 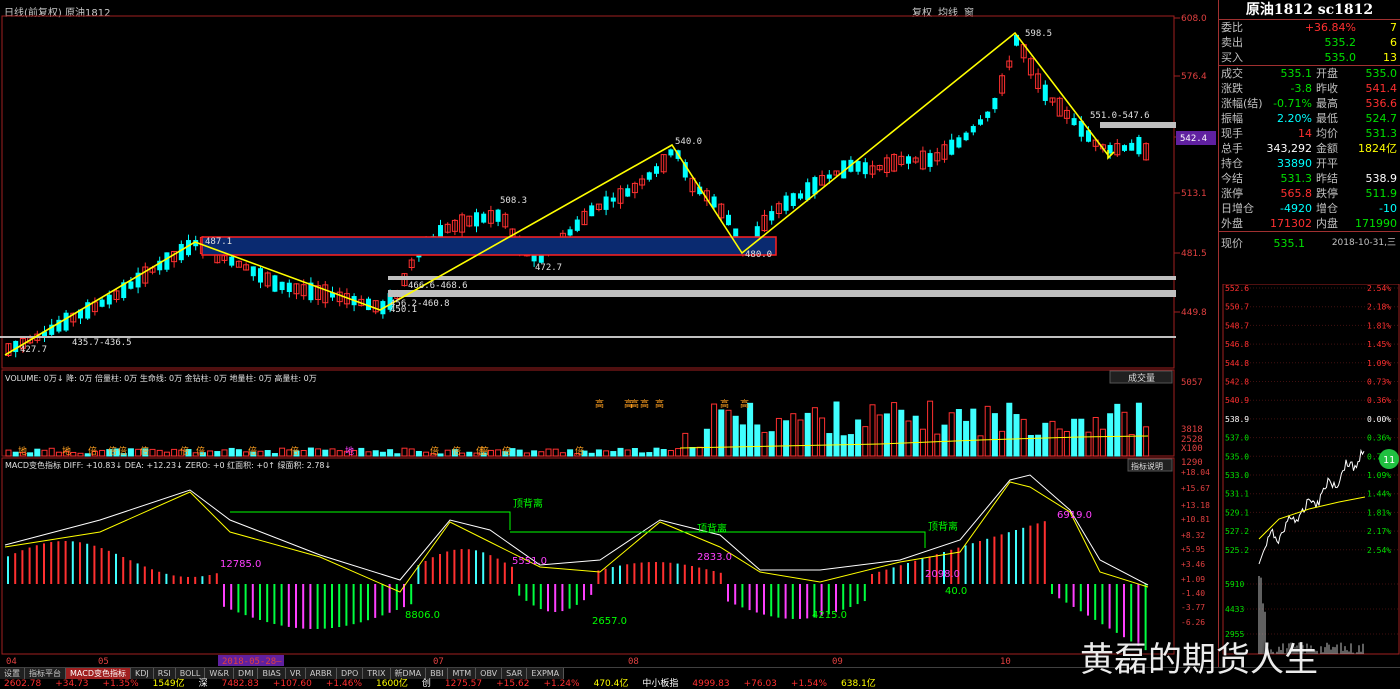 I want to click on quote-pair-row: 振幅 2.20% 最低 524.7, so click(x=1309, y=118).